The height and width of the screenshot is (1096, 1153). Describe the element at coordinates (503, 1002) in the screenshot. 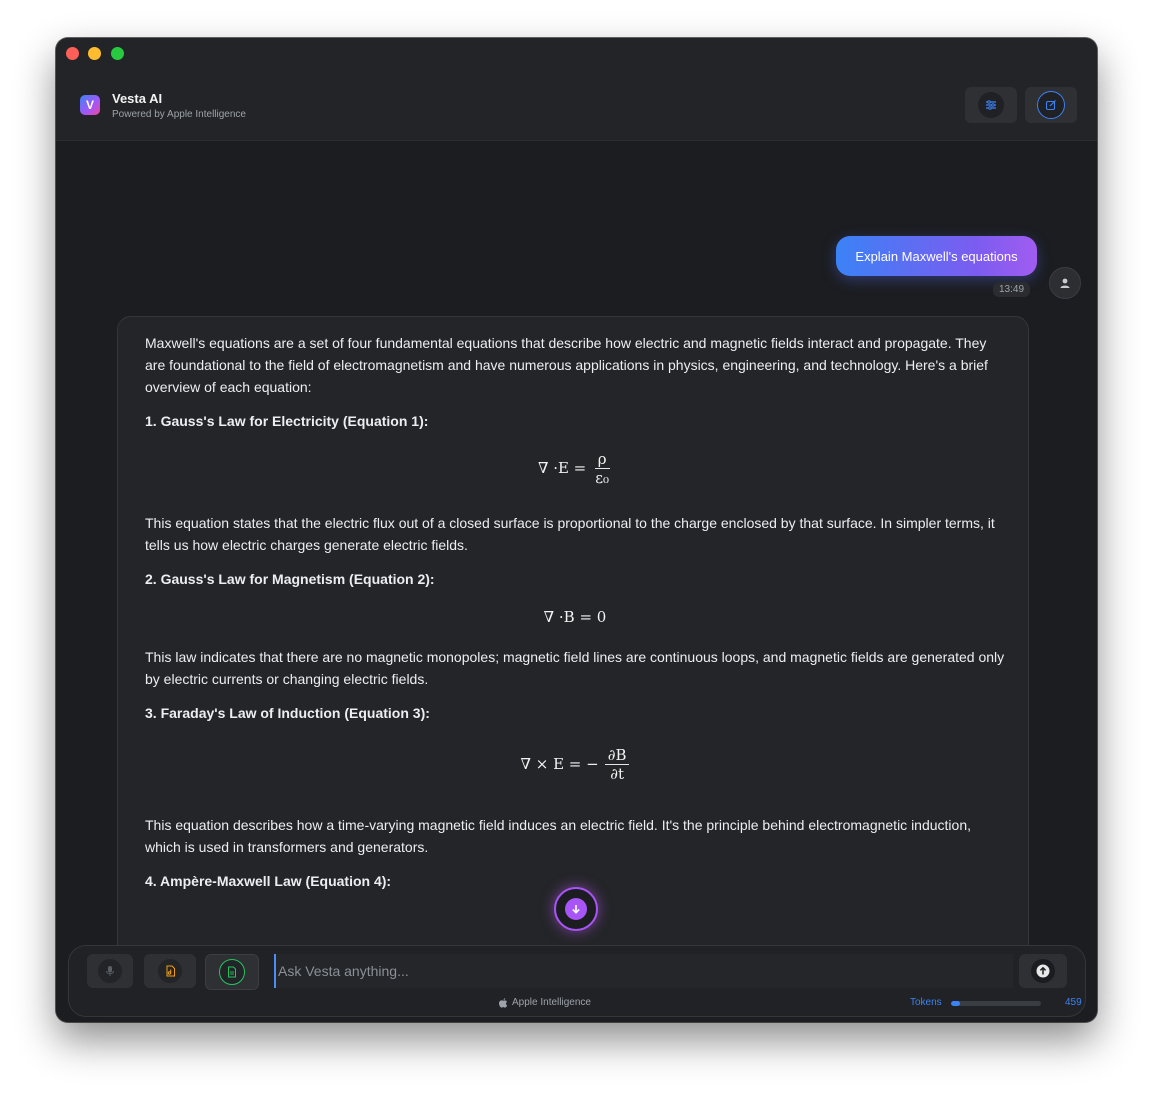

I see `apple-logo-icon` at that location.